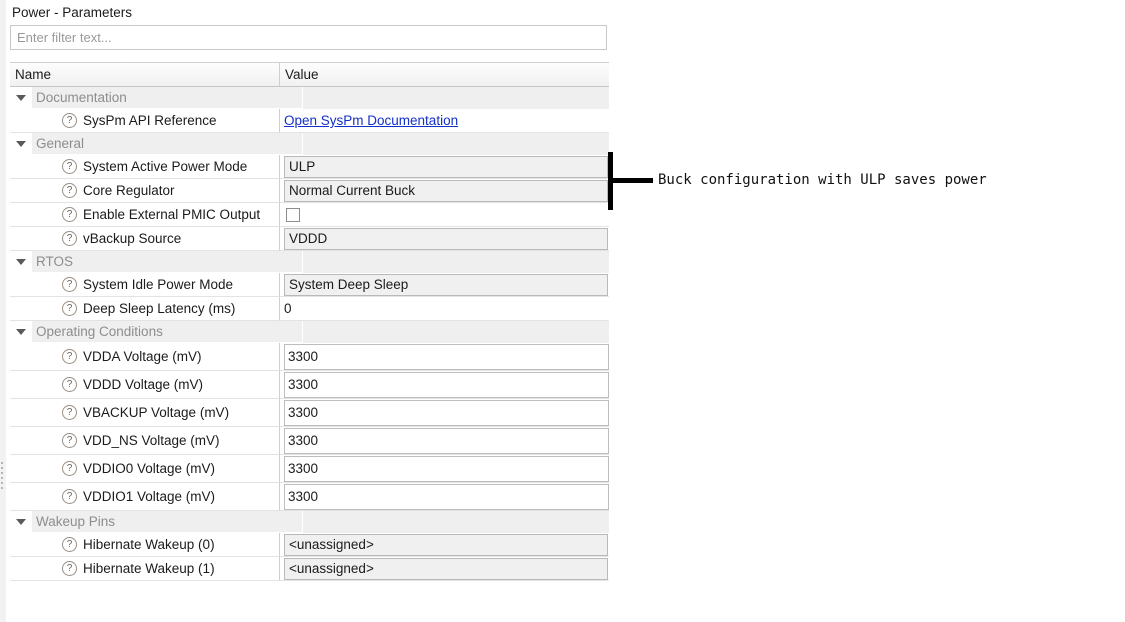  What do you see at coordinates (629, 181) in the screenshot?
I see `annotation-bracket-icon` at bounding box center [629, 181].